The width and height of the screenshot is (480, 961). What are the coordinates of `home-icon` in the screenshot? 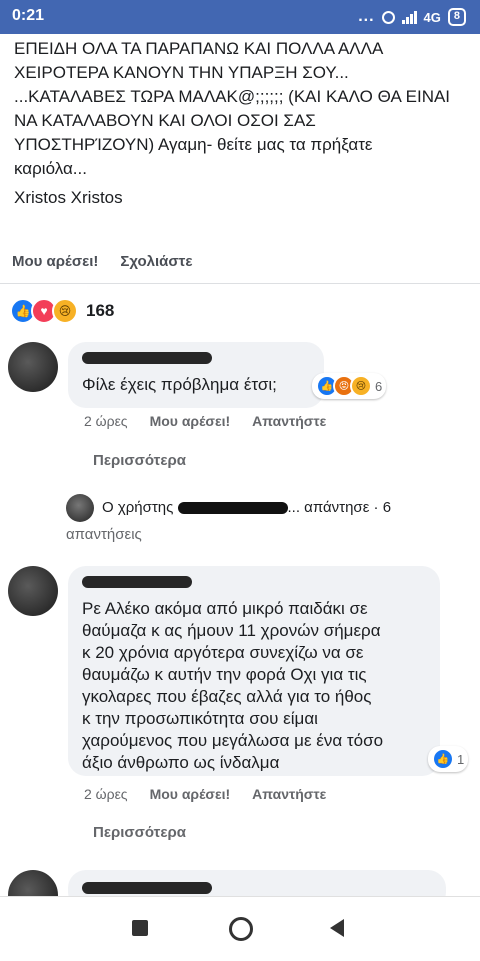 It's located at (241, 929).